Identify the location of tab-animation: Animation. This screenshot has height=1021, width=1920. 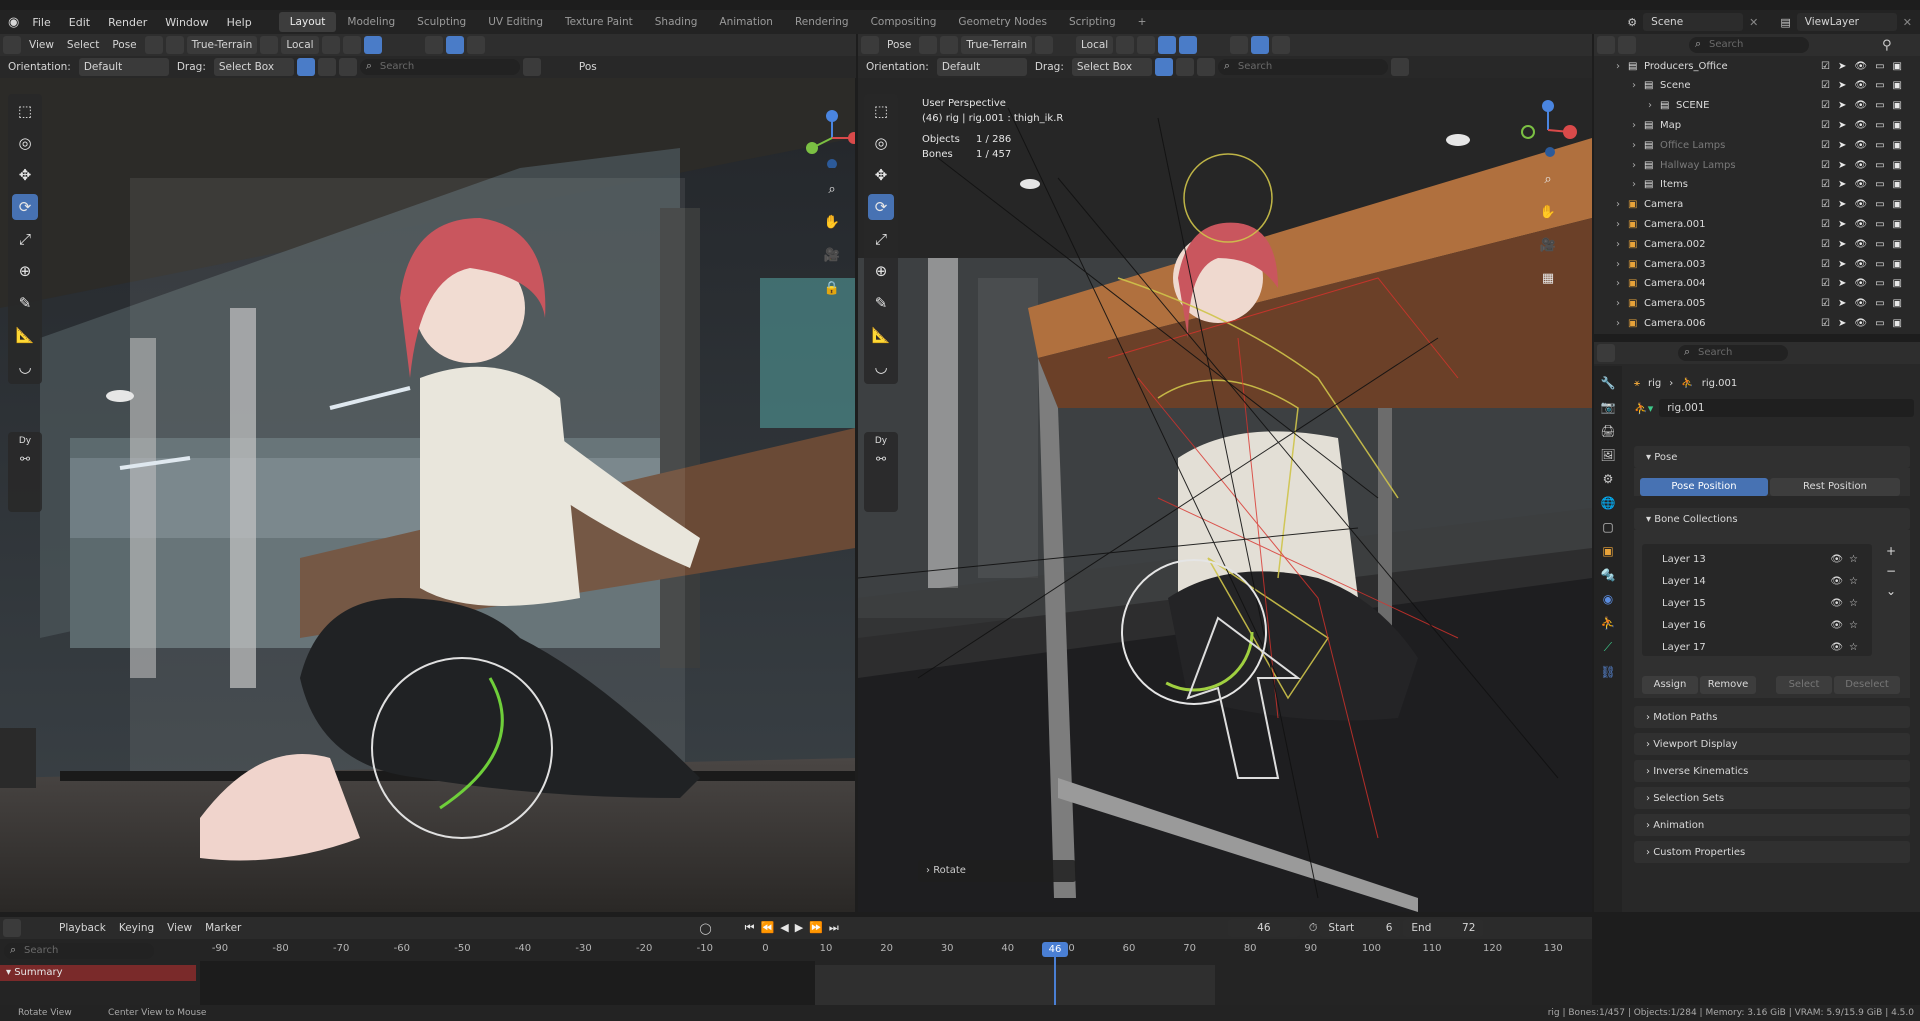
(746, 22).